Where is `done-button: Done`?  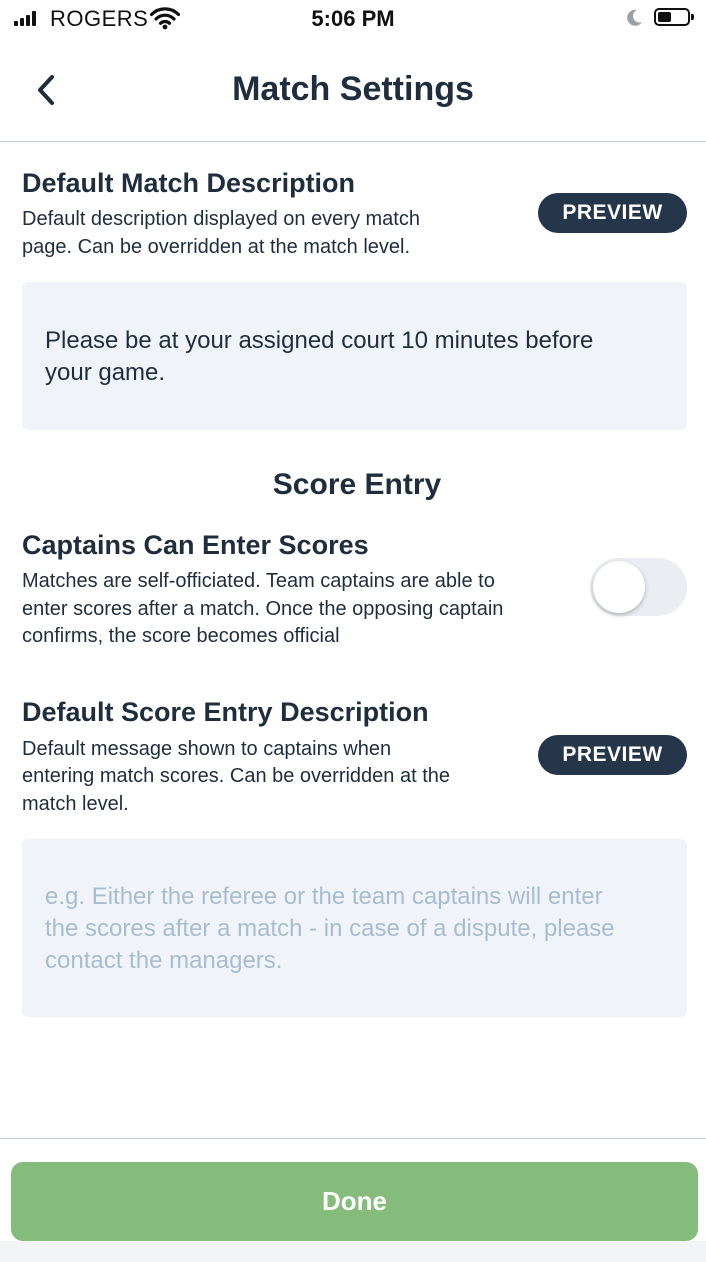 done-button: Done is located at coordinates (354, 1201).